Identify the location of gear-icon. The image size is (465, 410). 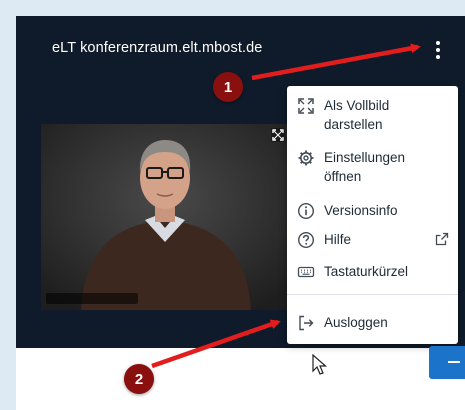
(306, 158).